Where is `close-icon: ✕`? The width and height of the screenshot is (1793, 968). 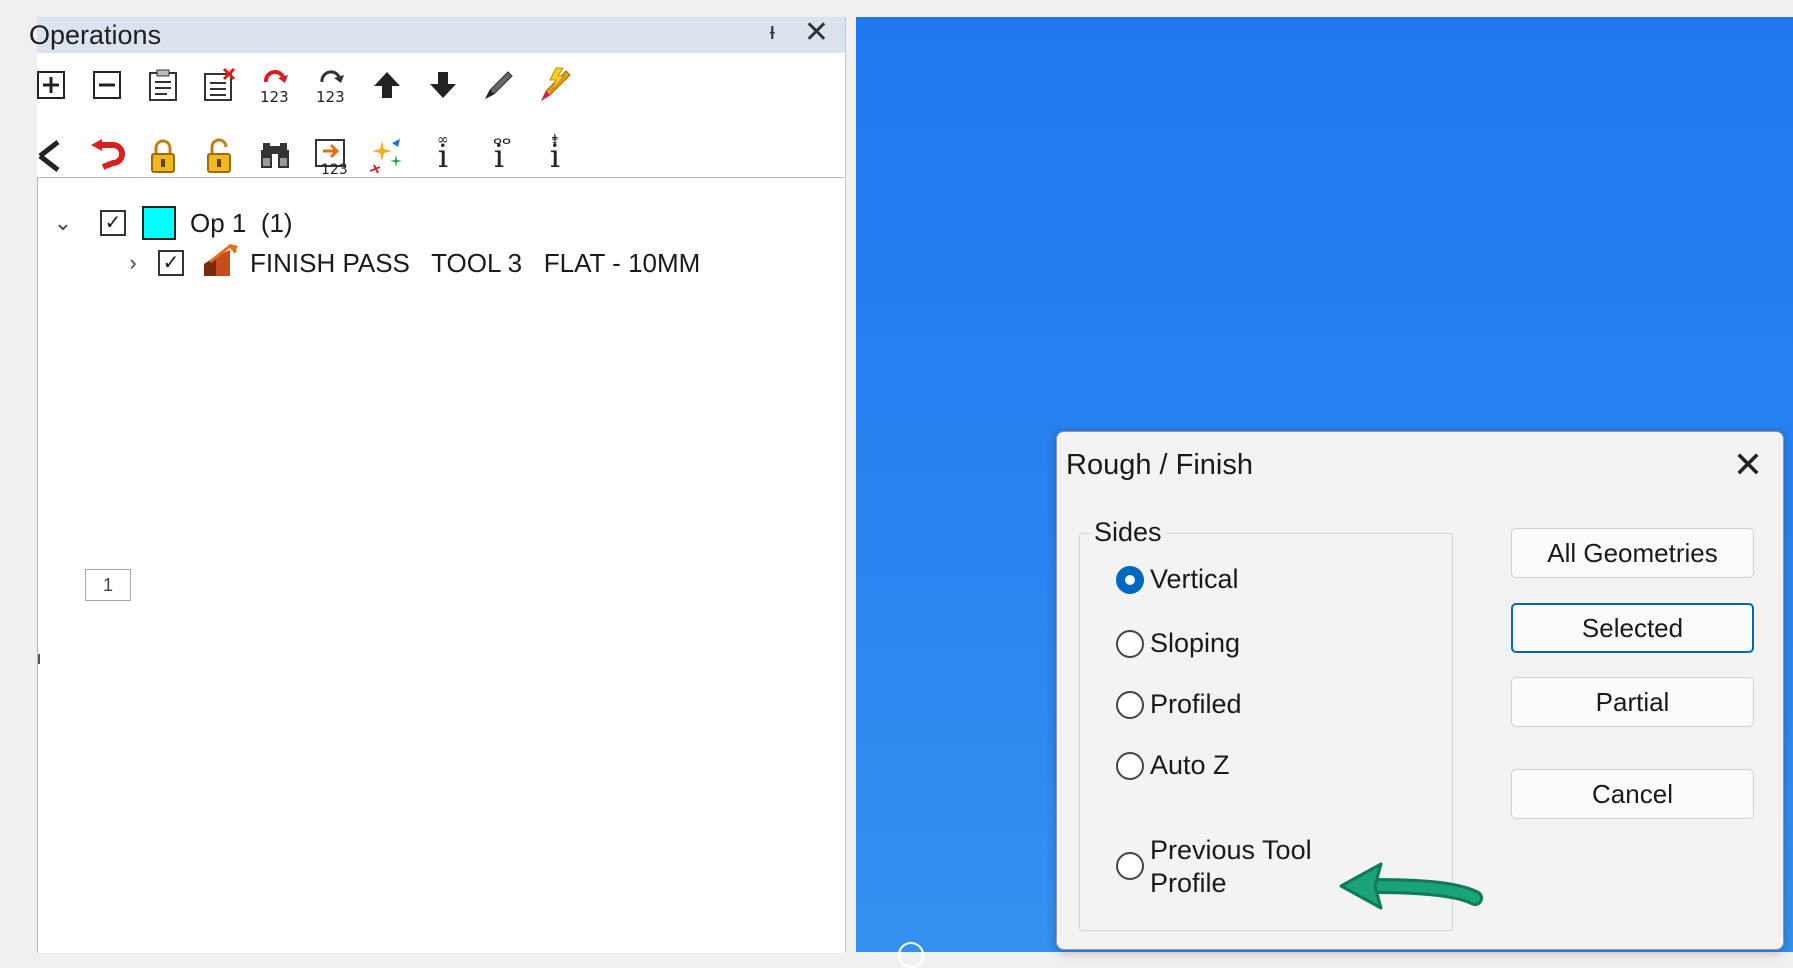
close-icon: ✕ is located at coordinates (1748, 465).